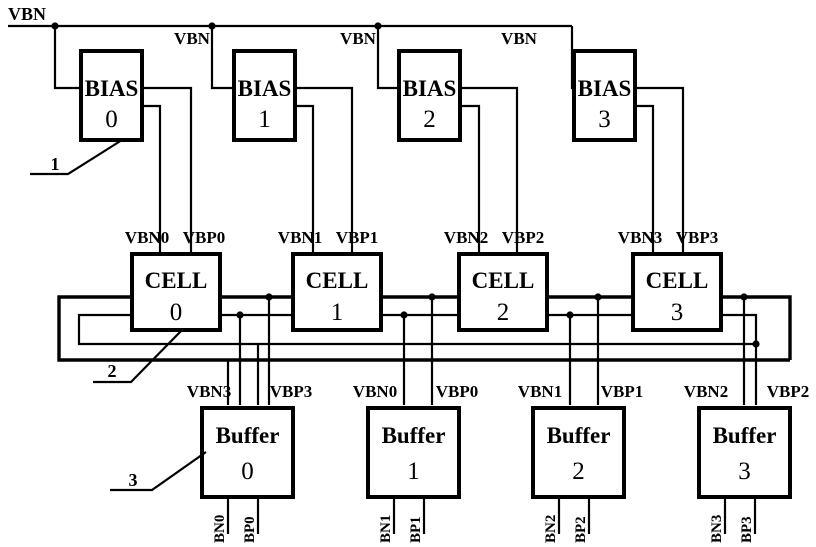 The height and width of the screenshot is (547, 816). I want to click on bias0-out-p-route, so click(167, 158).